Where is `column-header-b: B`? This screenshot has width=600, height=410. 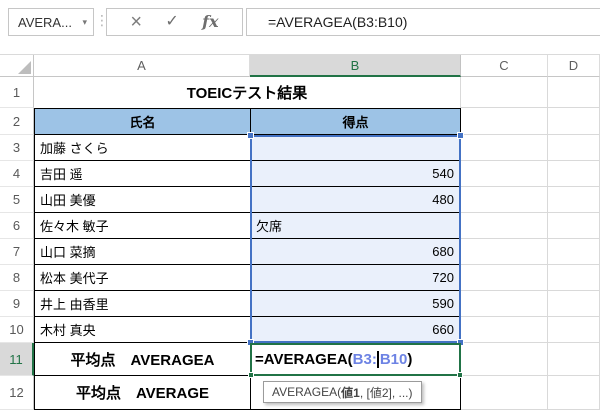 column-header-b: B is located at coordinates (355, 66).